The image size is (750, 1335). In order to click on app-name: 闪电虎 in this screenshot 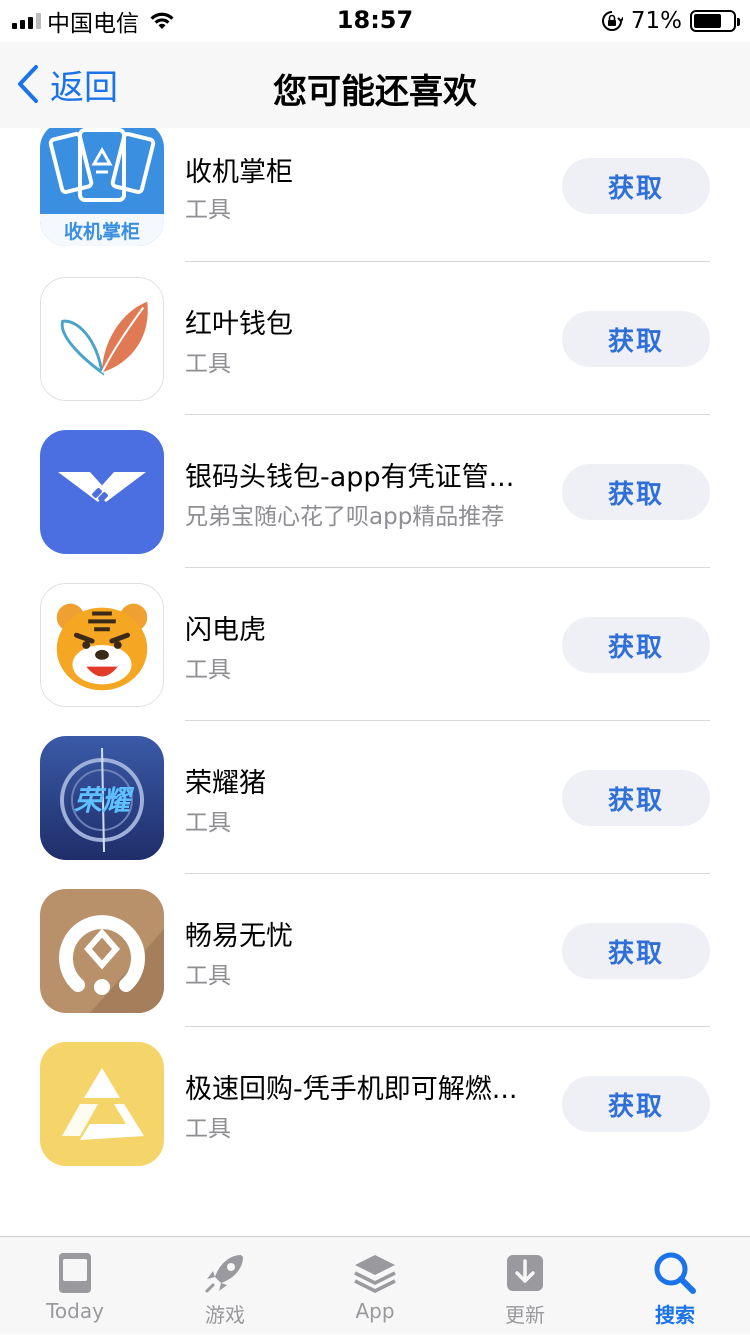, I will do `click(225, 630)`.